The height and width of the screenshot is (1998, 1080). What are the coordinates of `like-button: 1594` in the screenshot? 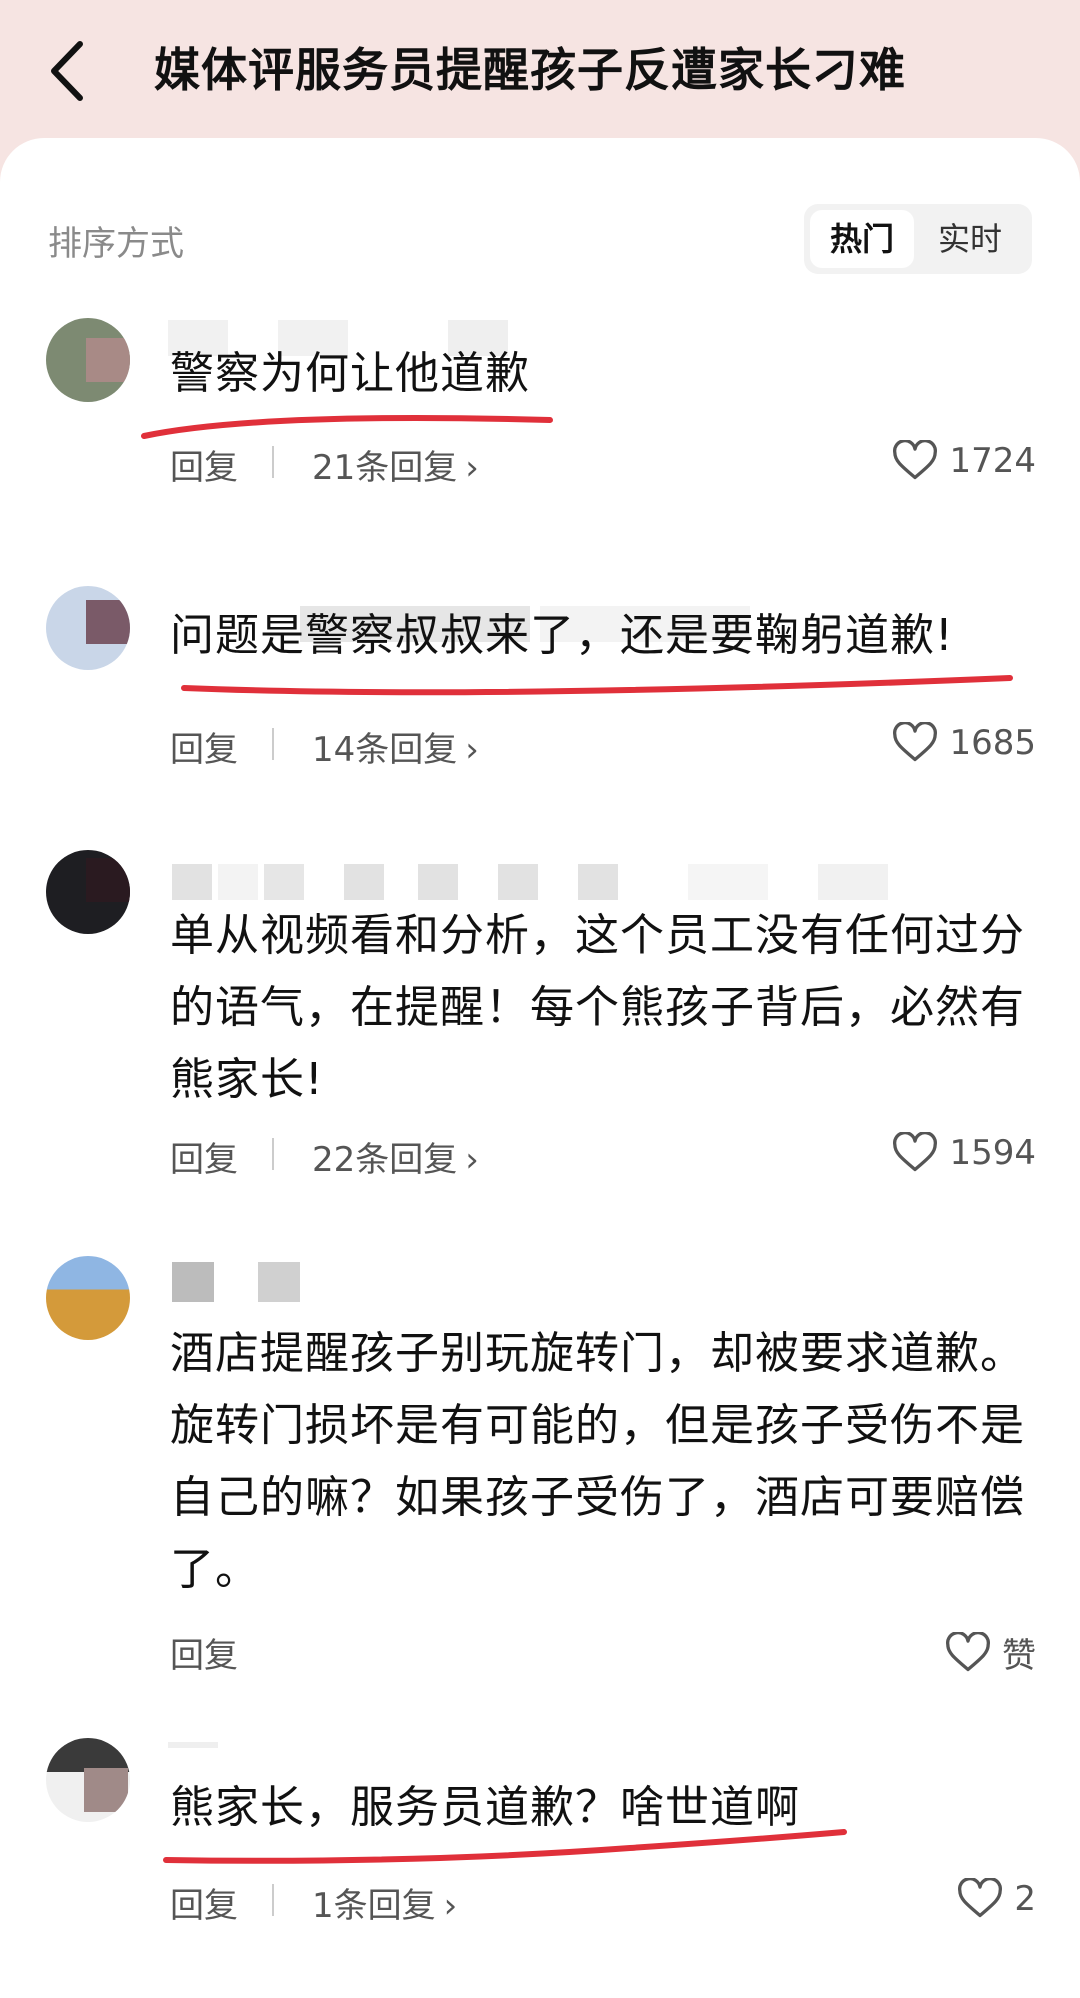 It's located at (964, 1153).